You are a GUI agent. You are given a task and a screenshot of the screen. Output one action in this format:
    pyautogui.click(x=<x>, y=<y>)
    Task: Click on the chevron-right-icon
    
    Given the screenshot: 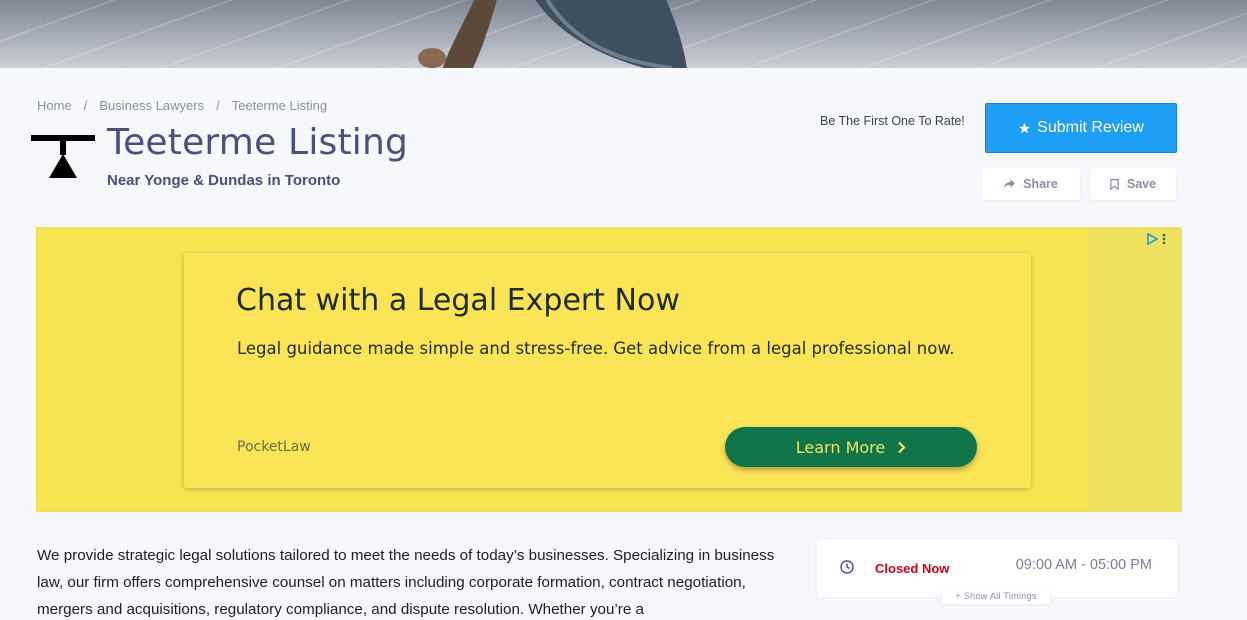 What is the action you would take?
    pyautogui.click(x=902, y=447)
    